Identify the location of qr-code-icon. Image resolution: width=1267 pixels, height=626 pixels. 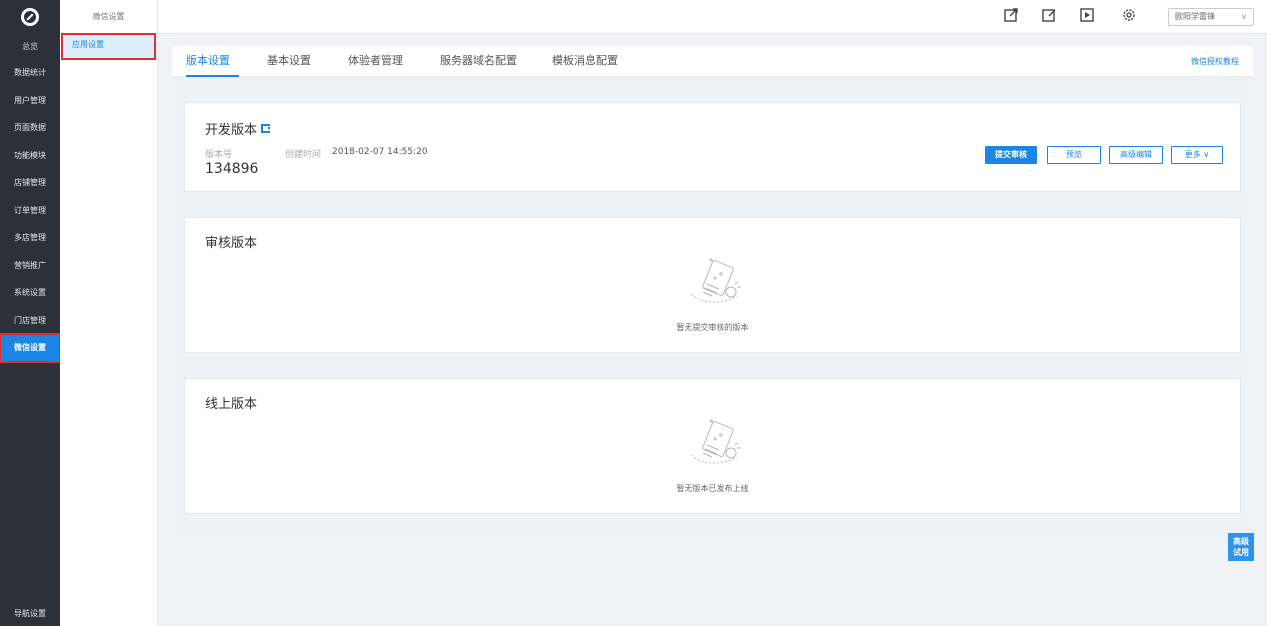
(266, 128).